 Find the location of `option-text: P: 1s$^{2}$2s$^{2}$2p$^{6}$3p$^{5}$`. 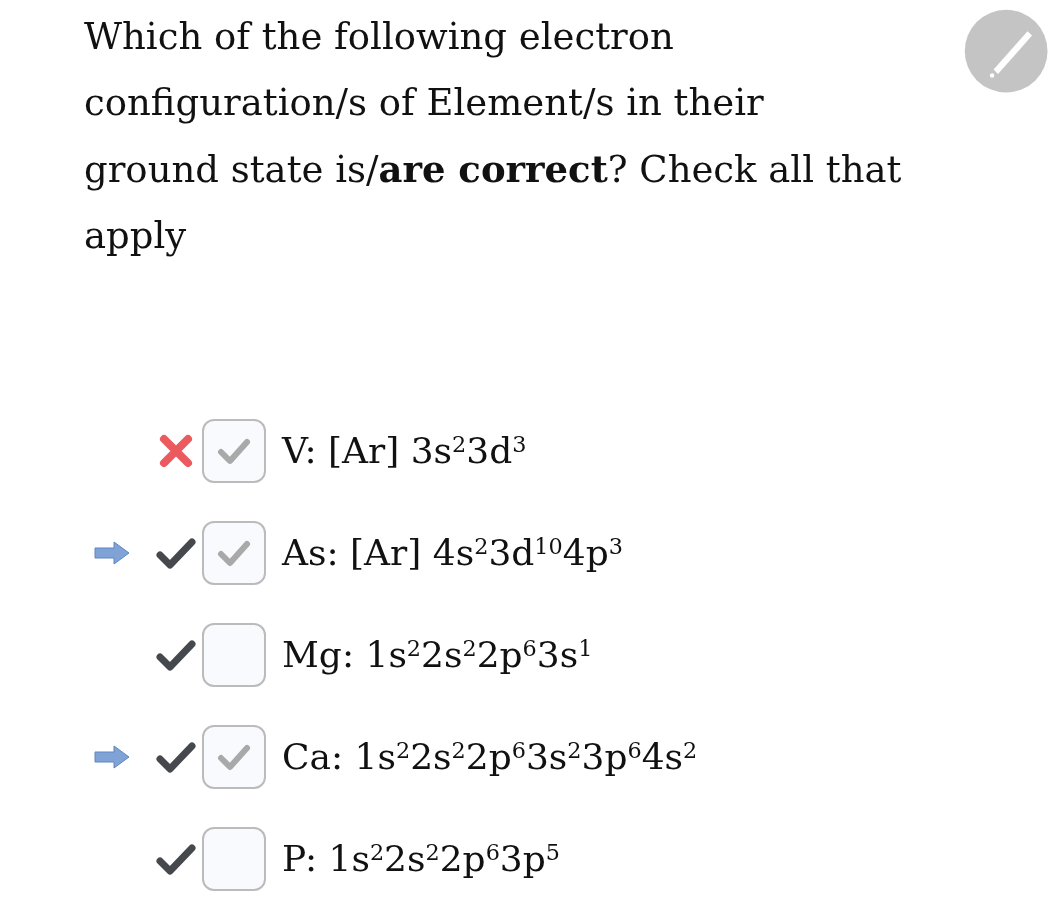

option-text: P: 1s$^{2}$2s$^{2}$2p$^{6}$3p$^{5}$ is located at coordinates (421, 859).